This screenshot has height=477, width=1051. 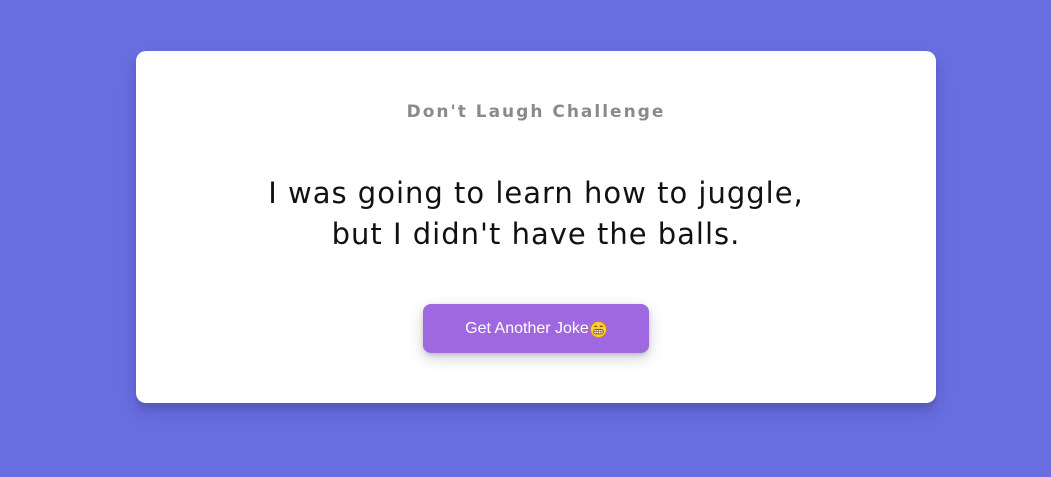 I want to click on grinning-face-with-teeth-icon, so click(x=598, y=329).